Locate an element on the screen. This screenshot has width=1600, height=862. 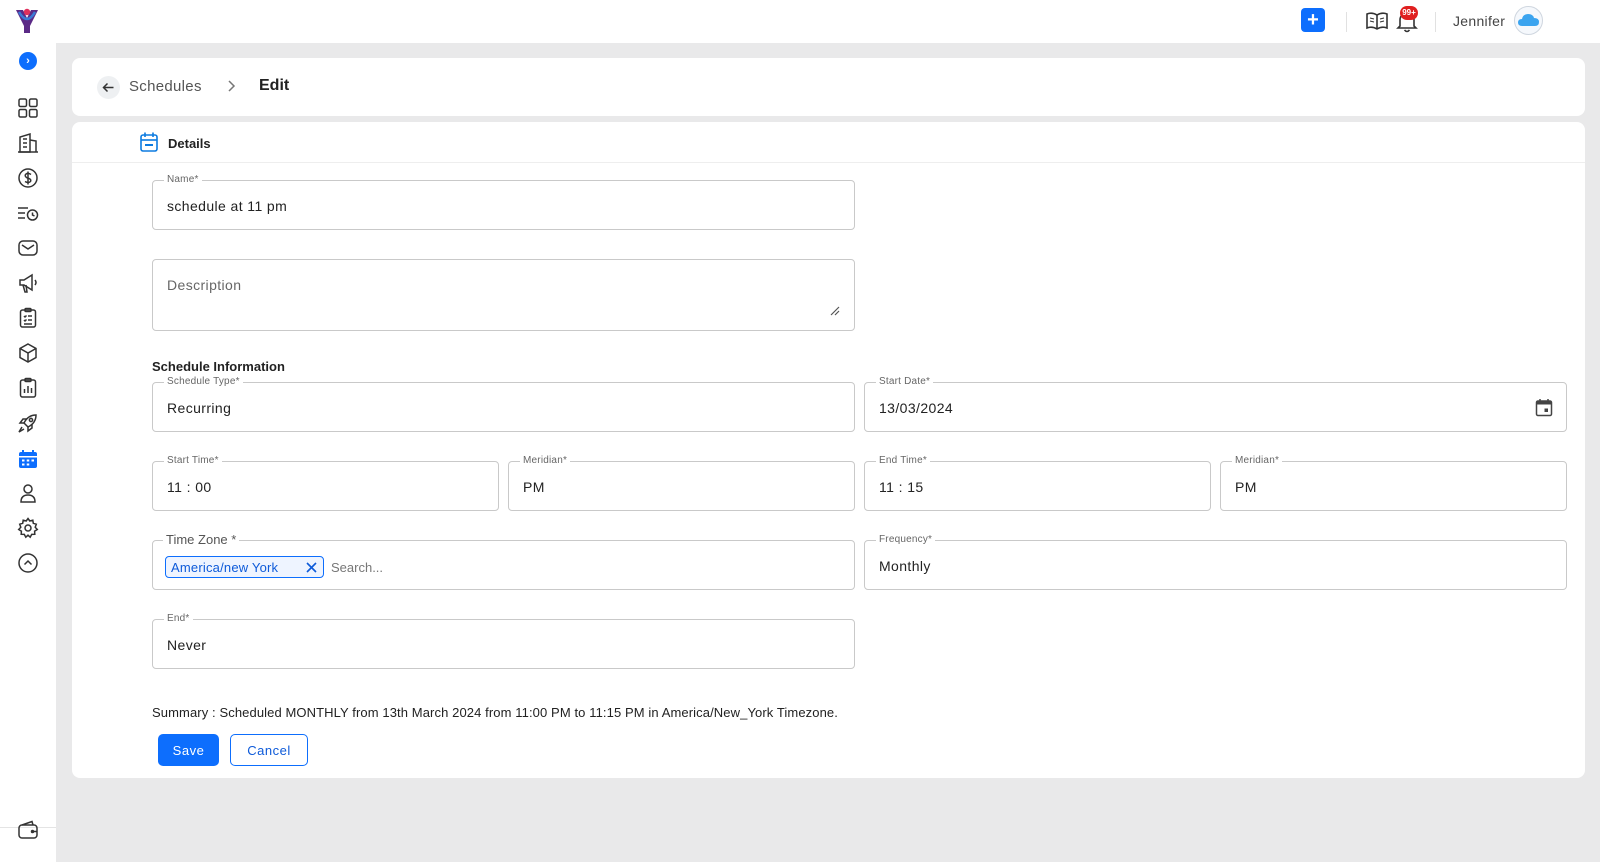
schedule-type-value: Recurring is located at coordinates (199, 408).